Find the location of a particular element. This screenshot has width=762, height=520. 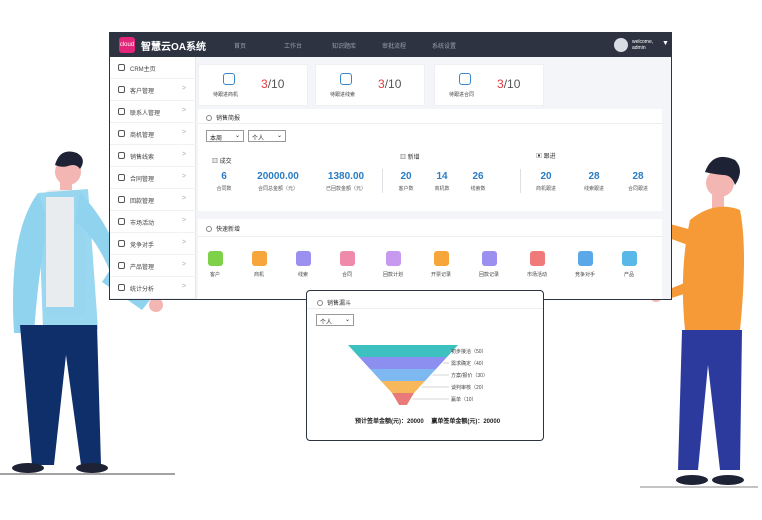

stat-label: 合同数 is located at coordinates (224, 189).